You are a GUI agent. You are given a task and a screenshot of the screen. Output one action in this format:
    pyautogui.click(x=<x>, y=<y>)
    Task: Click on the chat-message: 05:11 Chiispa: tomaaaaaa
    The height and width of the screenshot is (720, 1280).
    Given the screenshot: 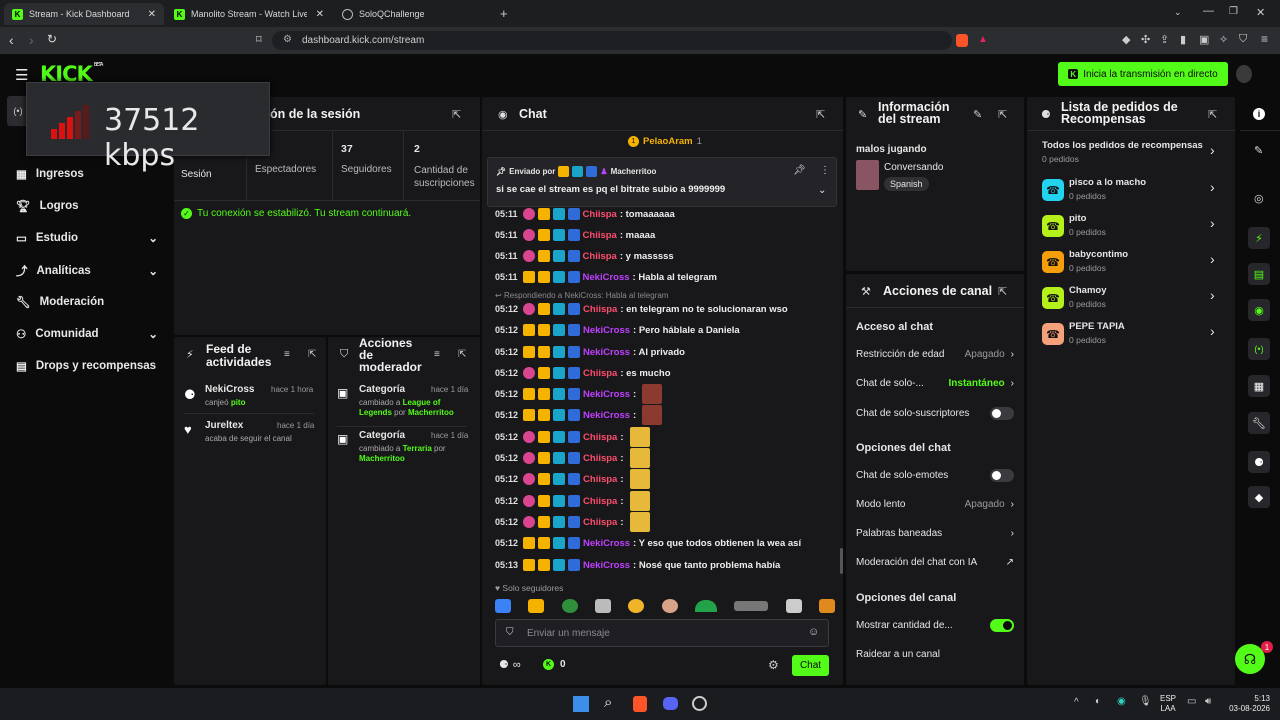 What is the action you would take?
    pyautogui.click(x=585, y=214)
    